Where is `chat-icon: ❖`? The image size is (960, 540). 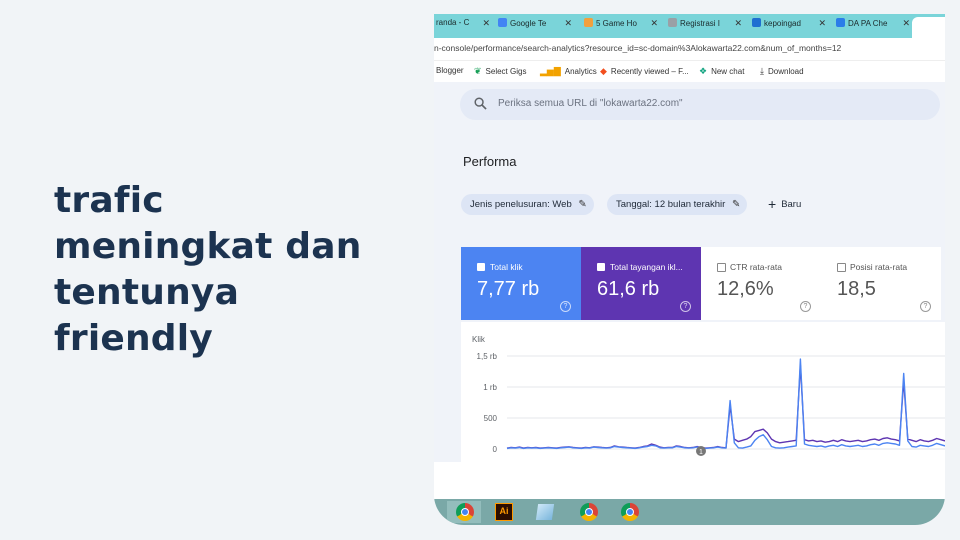 chat-icon: ❖ is located at coordinates (703, 71).